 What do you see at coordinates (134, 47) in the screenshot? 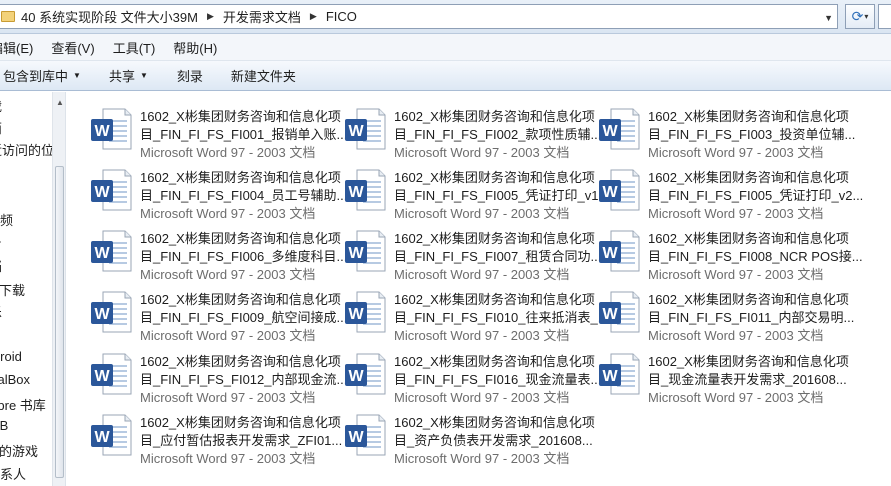
I see `menu-tools: 工具(T)` at bounding box center [134, 47].